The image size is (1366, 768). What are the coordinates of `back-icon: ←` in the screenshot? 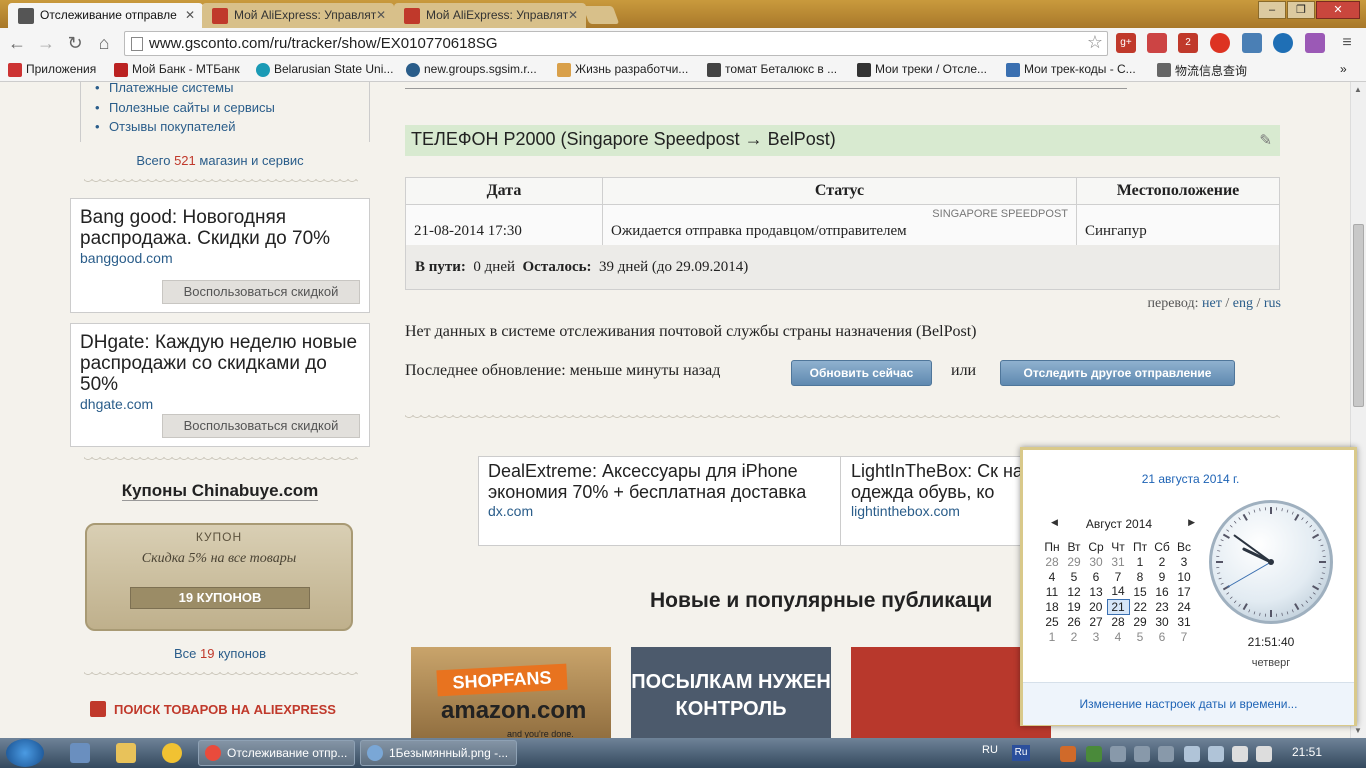 It's located at (17, 43).